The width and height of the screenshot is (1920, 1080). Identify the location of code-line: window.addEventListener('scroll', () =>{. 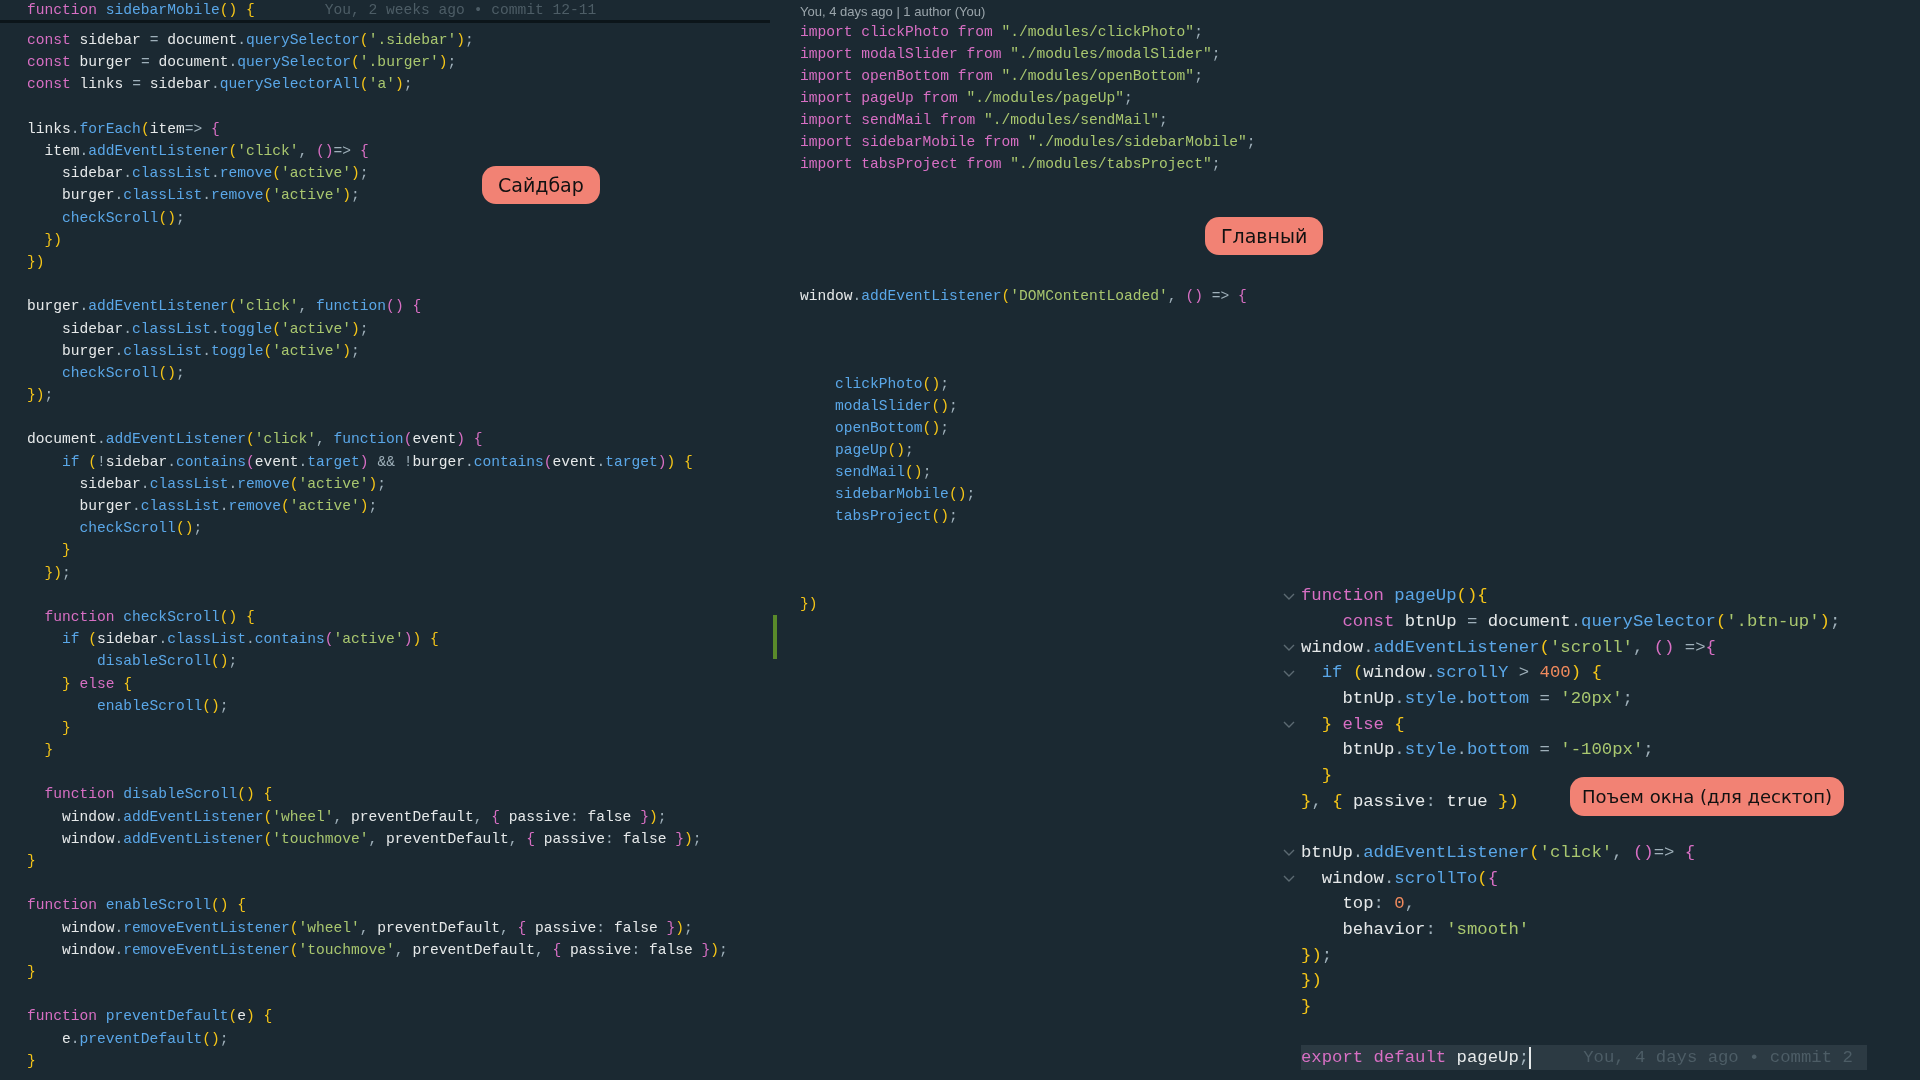
(1508, 647).